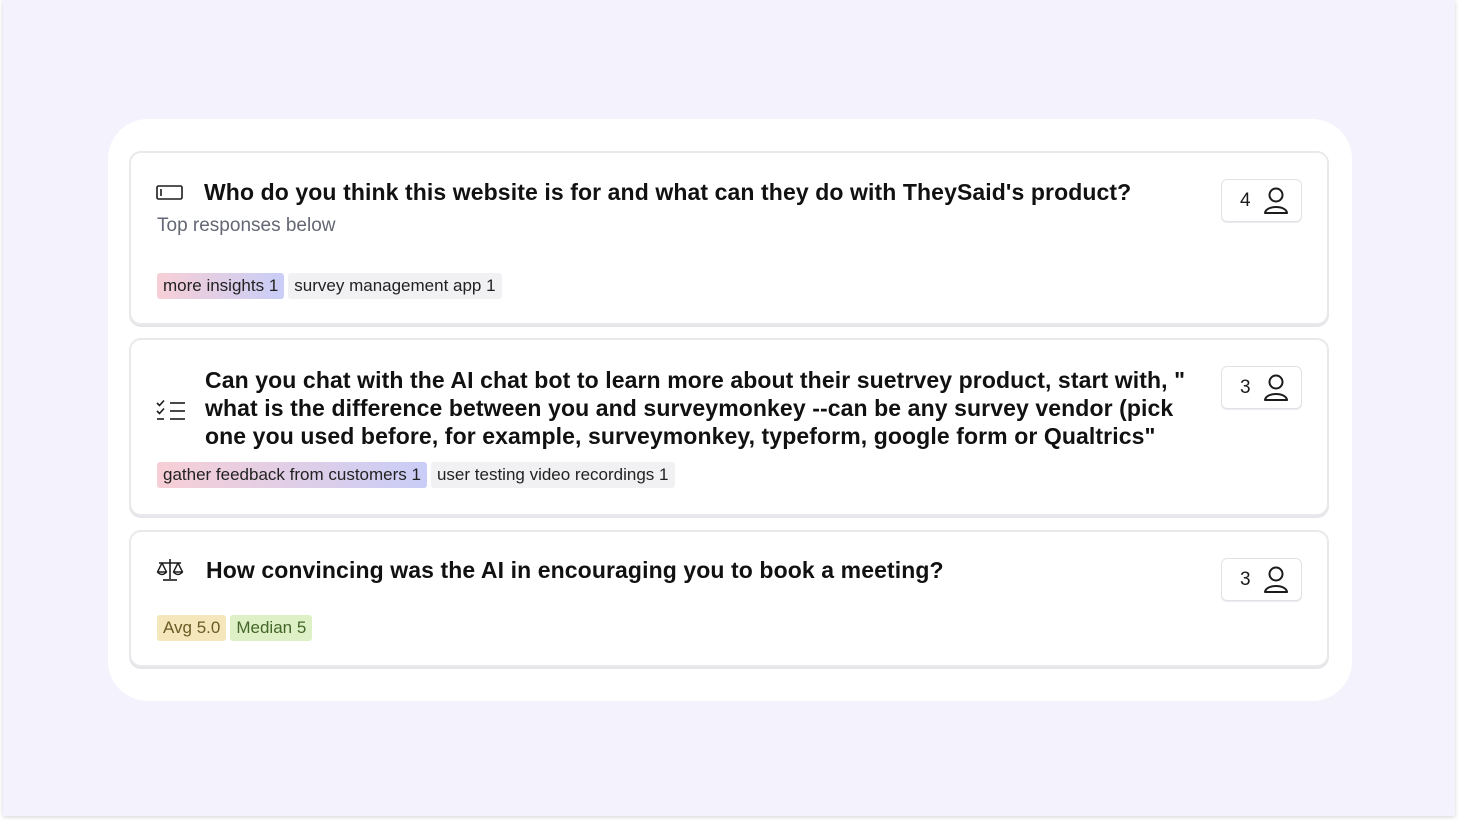  What do you see at coordinates (170, 572) in the screenshot?
I see `scale-icon` at bounding box center [170, 572].